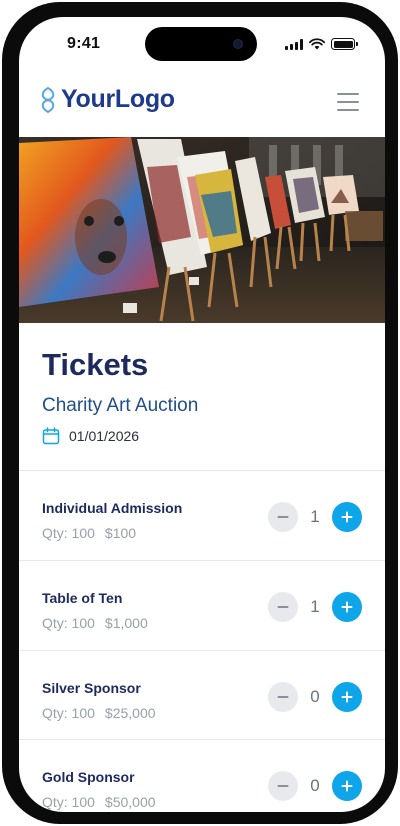 This screenshot has height=826, width=400. I want to click on dynamic-island, so click(201, 44).